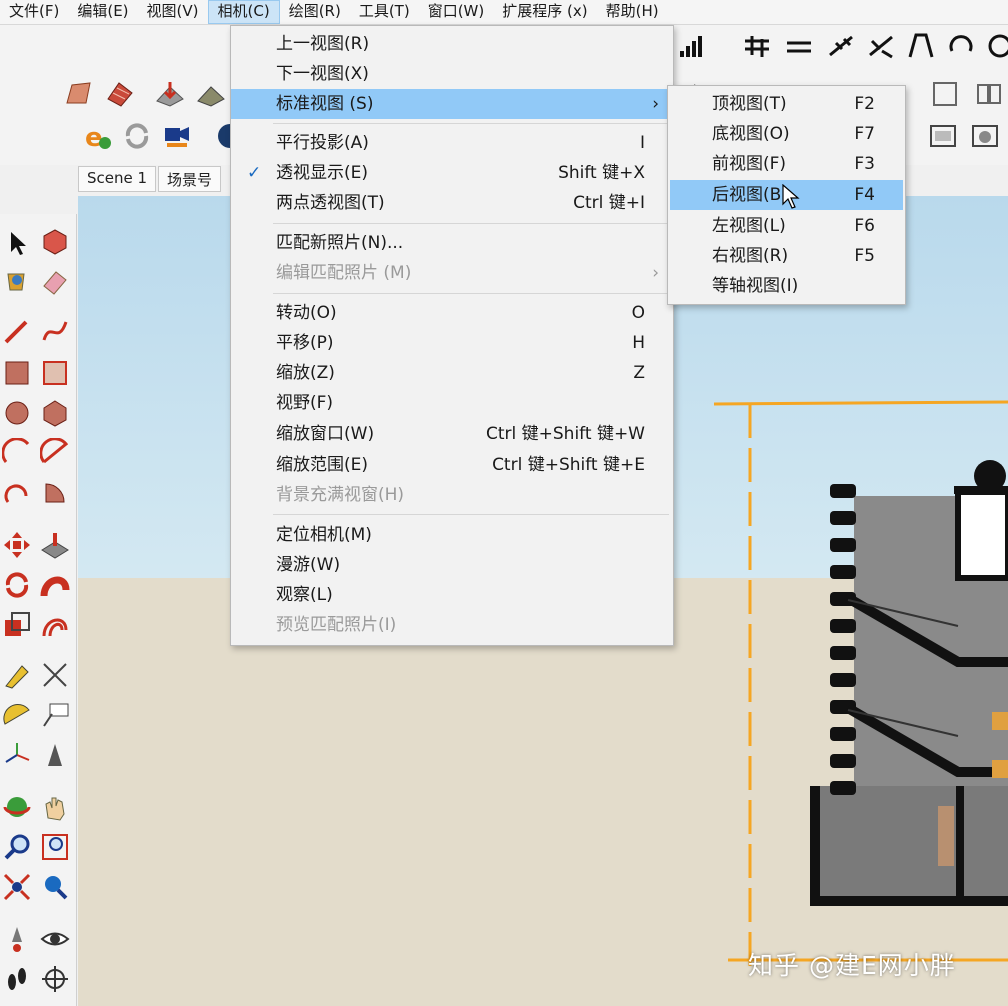 Image resolution: width=1008 pixels, height=1006 pixels. Describe the element at coordinates (852, 965) in the screenshot. I see `watermark: 知乎 @建E网小胖` at that location.